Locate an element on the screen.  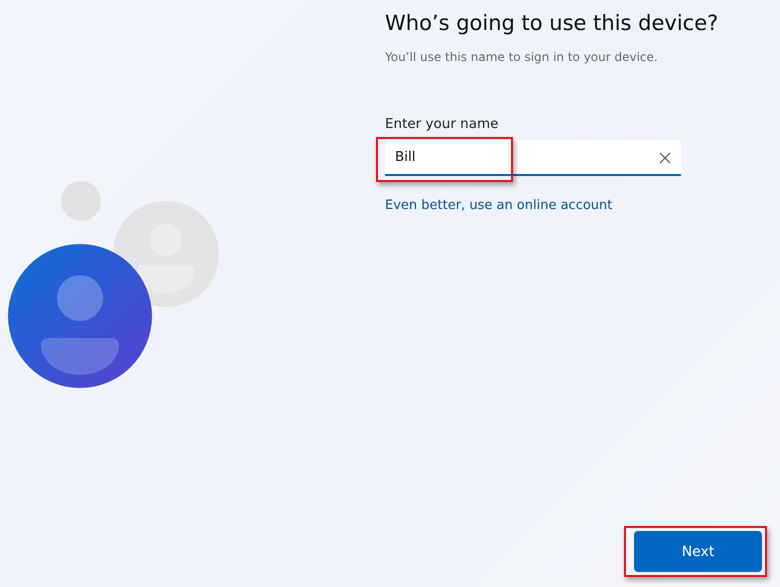
online-account-link: Even better, use an online account is located at coordinates (498, 205).